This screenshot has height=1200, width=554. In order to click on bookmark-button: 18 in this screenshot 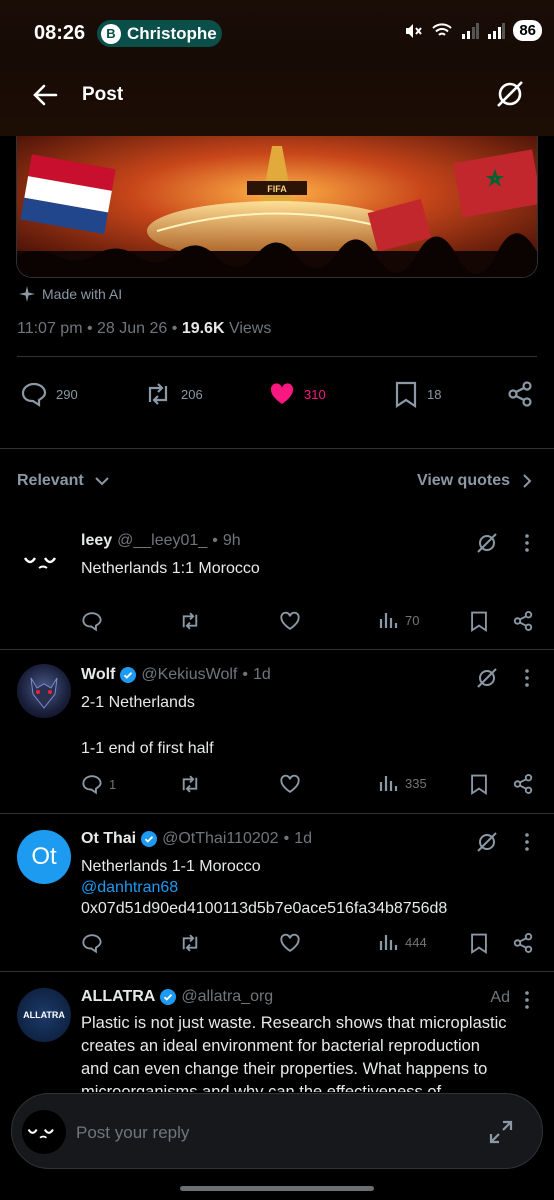, I will do `click(417, 394)`.